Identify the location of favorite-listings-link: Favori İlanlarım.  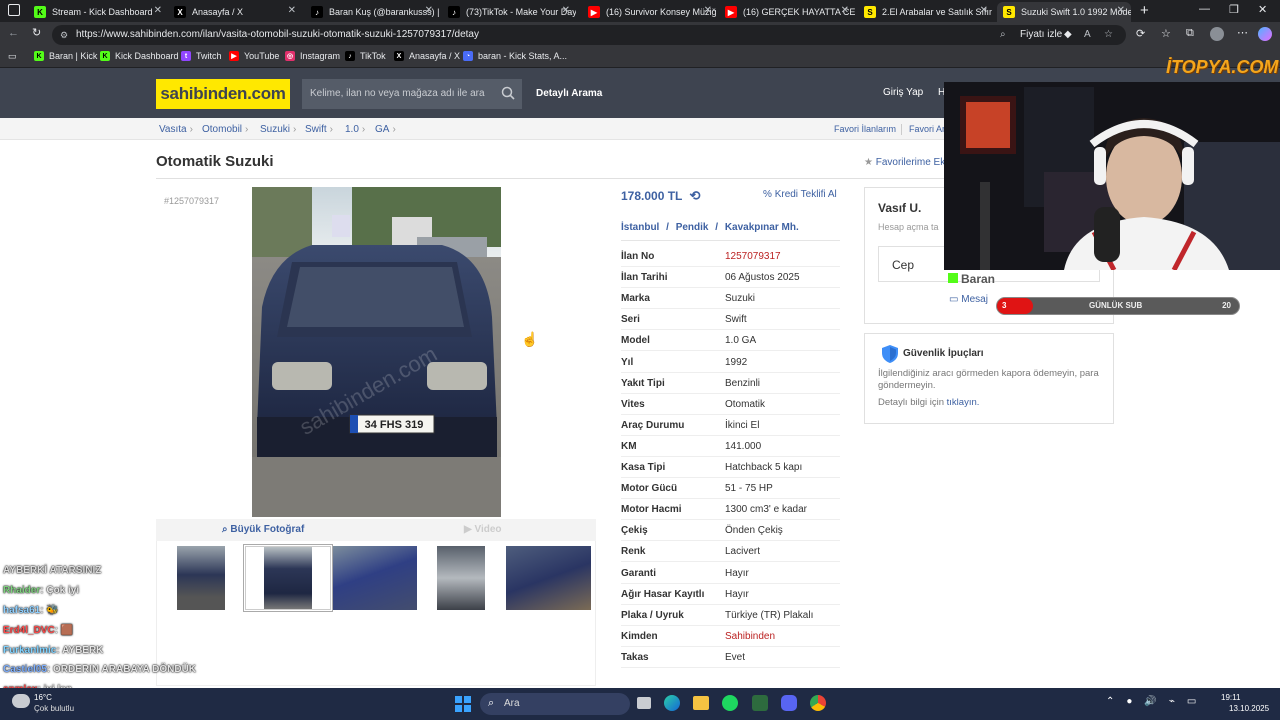
(865, 129).